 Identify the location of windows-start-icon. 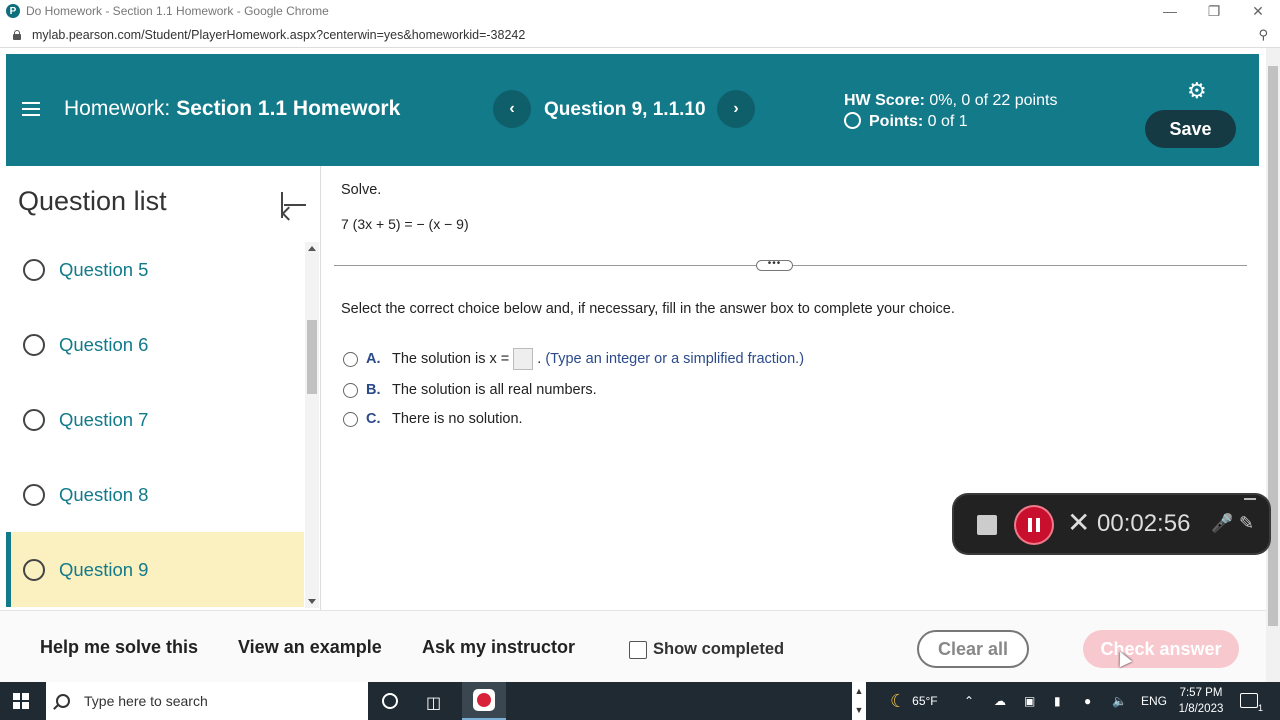
(21, 701).